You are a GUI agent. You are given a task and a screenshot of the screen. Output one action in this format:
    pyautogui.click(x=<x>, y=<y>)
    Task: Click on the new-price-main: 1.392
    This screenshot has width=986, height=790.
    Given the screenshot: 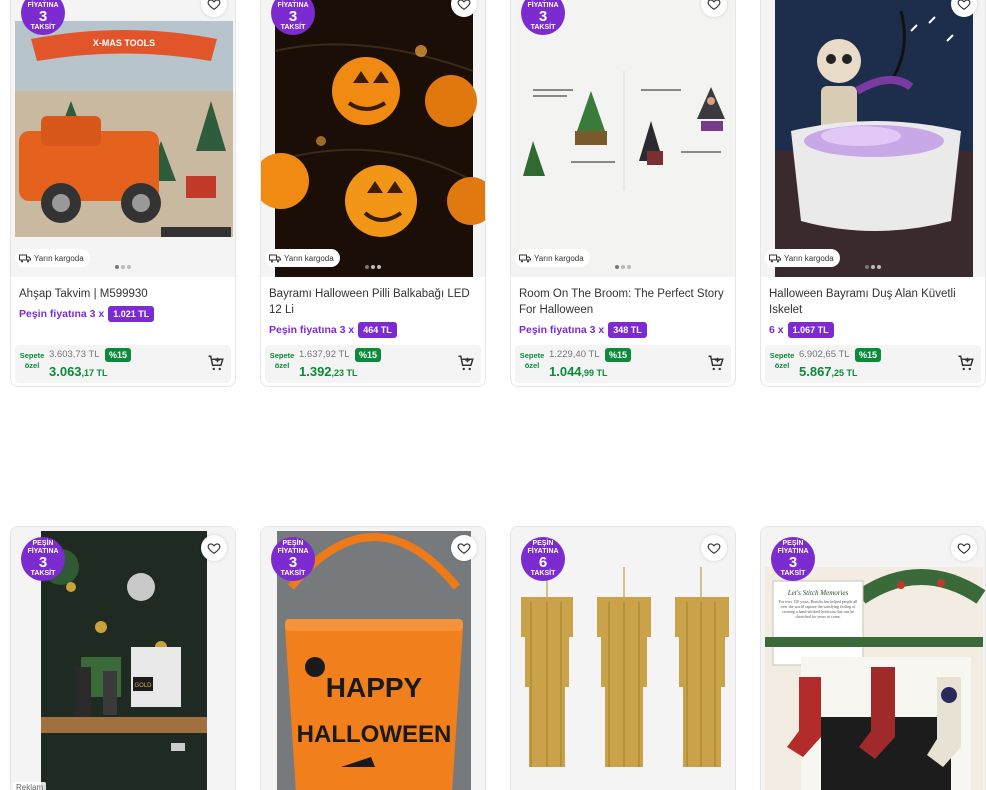 What is the action you would take?
    pyautogui.click(x=315, y=371)
    